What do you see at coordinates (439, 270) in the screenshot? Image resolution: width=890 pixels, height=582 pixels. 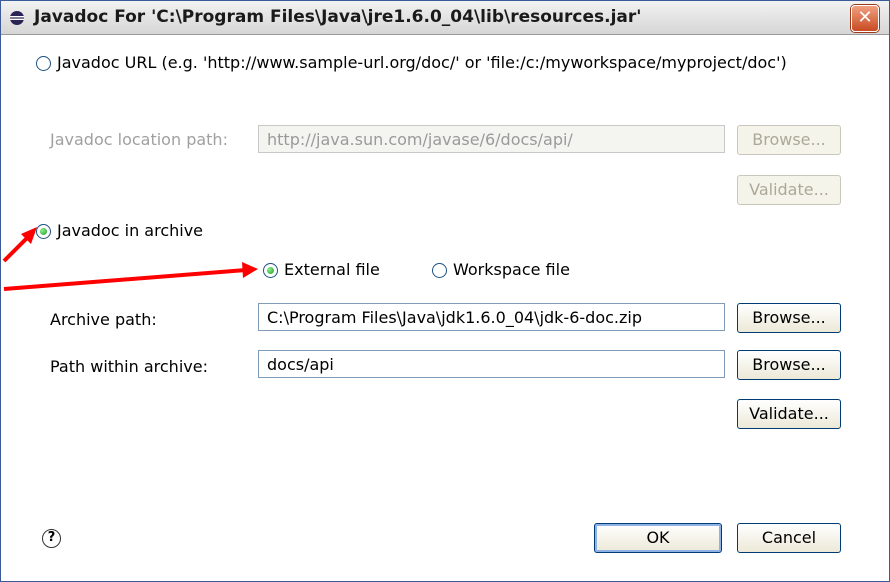 I see `workspace-file-radio` at bounding box center [439, 270].